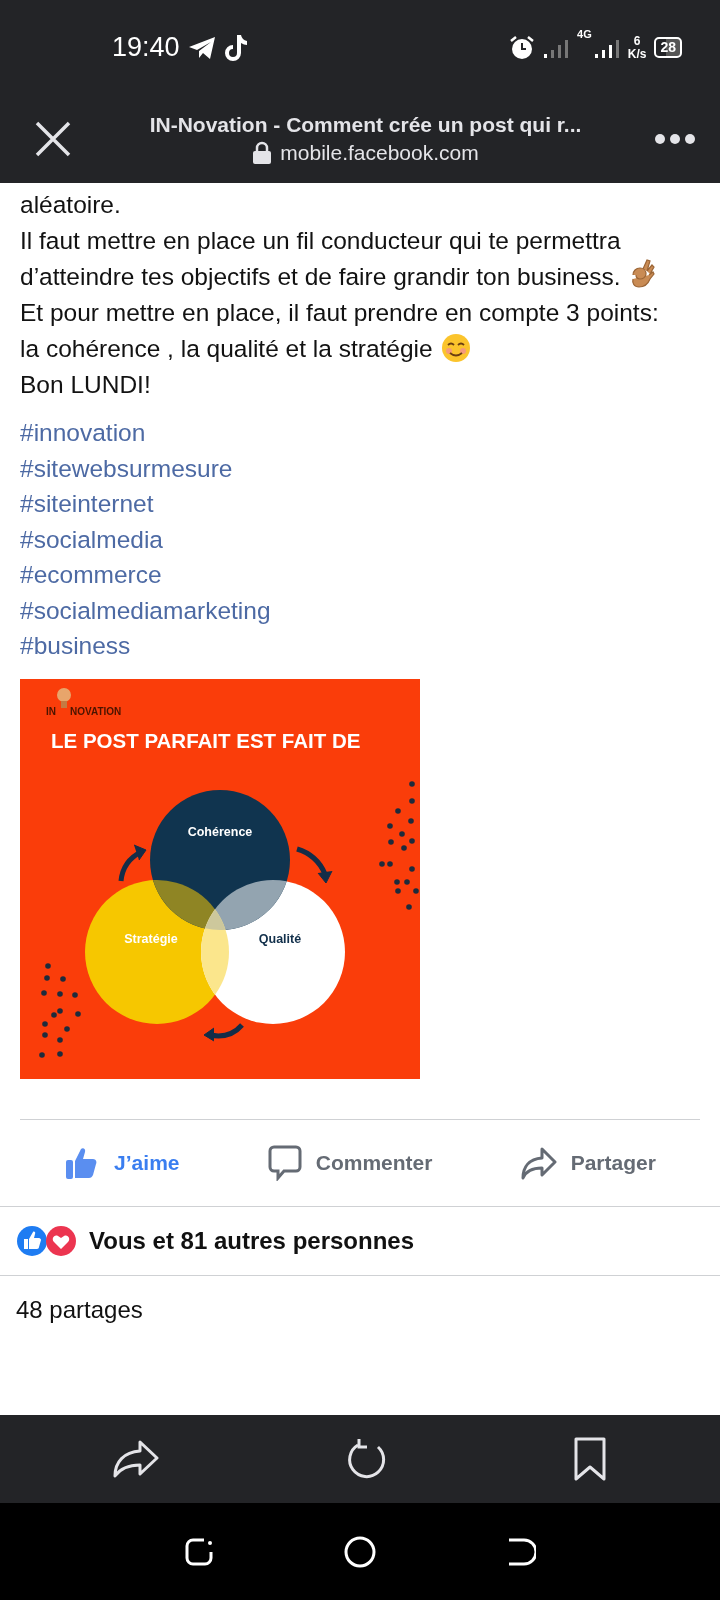  Describe the element at coordinates (455, 348) in the screenshot. I see `smiling-face-emoji-icon` at that location.